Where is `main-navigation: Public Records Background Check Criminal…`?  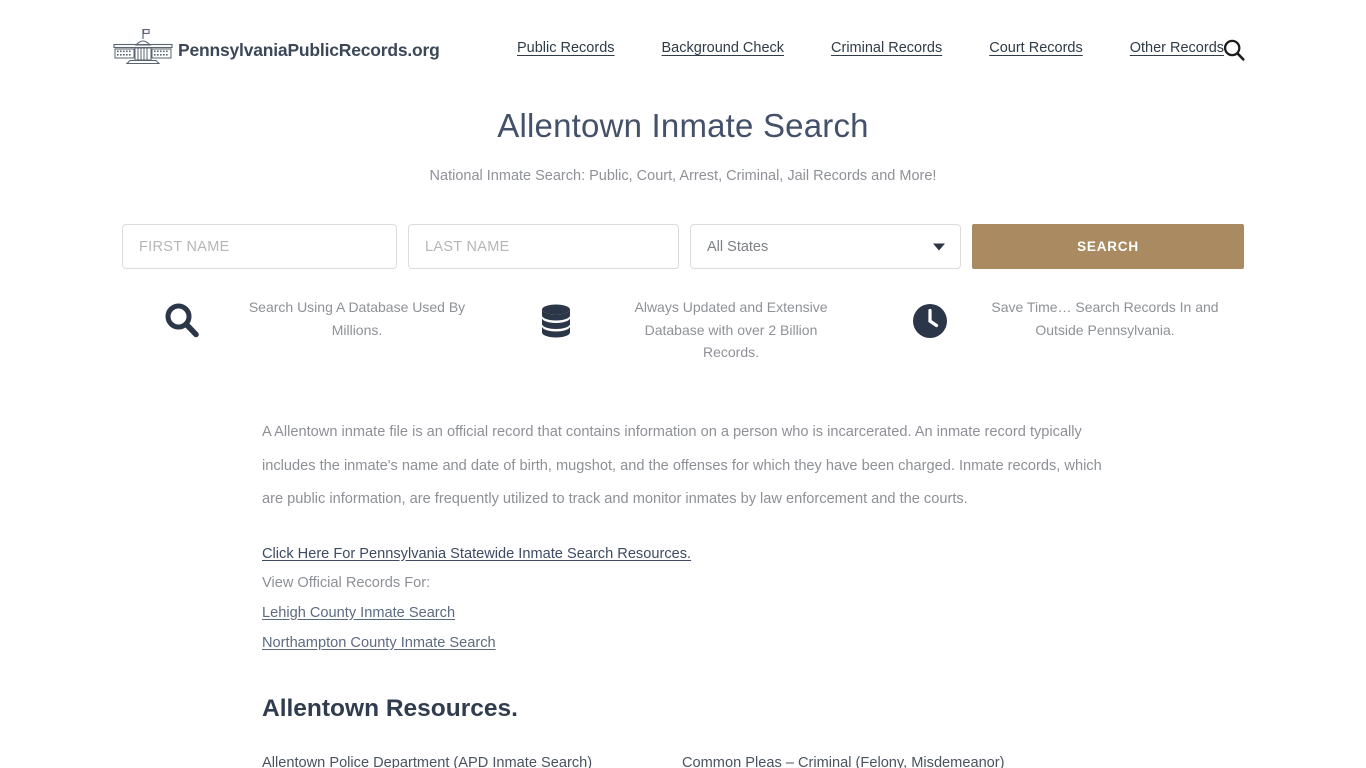 main-navigation: Public Records Background Check Criminal… is located at coordinates (870, 48).